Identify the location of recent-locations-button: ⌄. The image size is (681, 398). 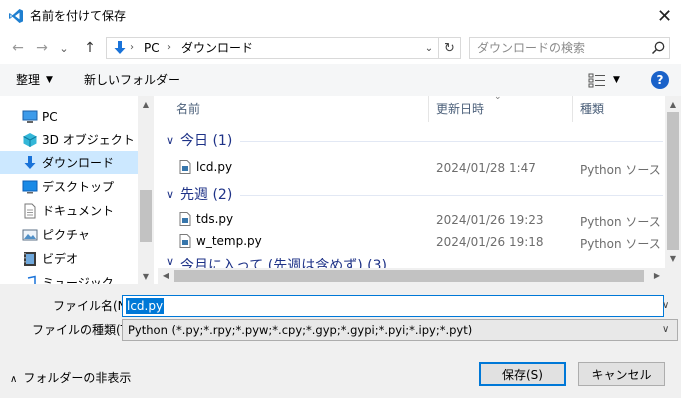
(64, 48).